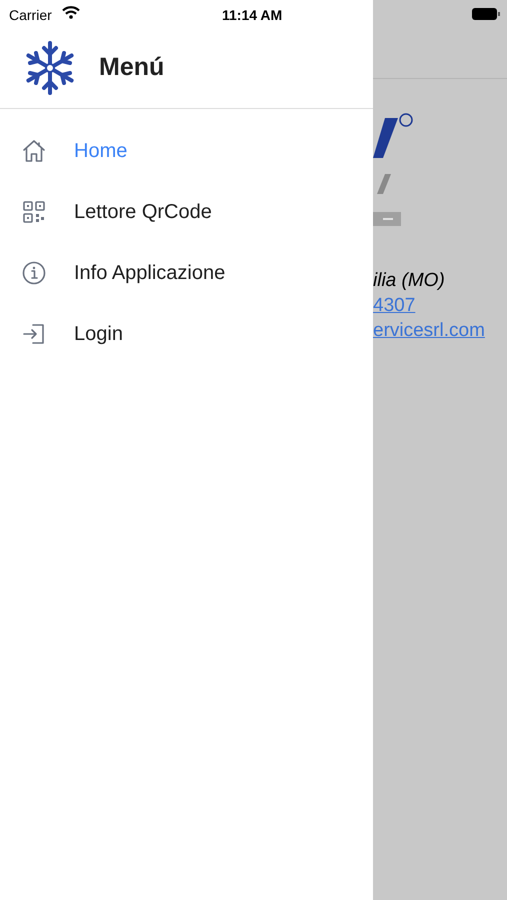 The width and height of the screenshot is (507, 900). Describe the element at coordinates (252, 15) in the screenshot. I see `status-time: 11:14 AM` at that location.